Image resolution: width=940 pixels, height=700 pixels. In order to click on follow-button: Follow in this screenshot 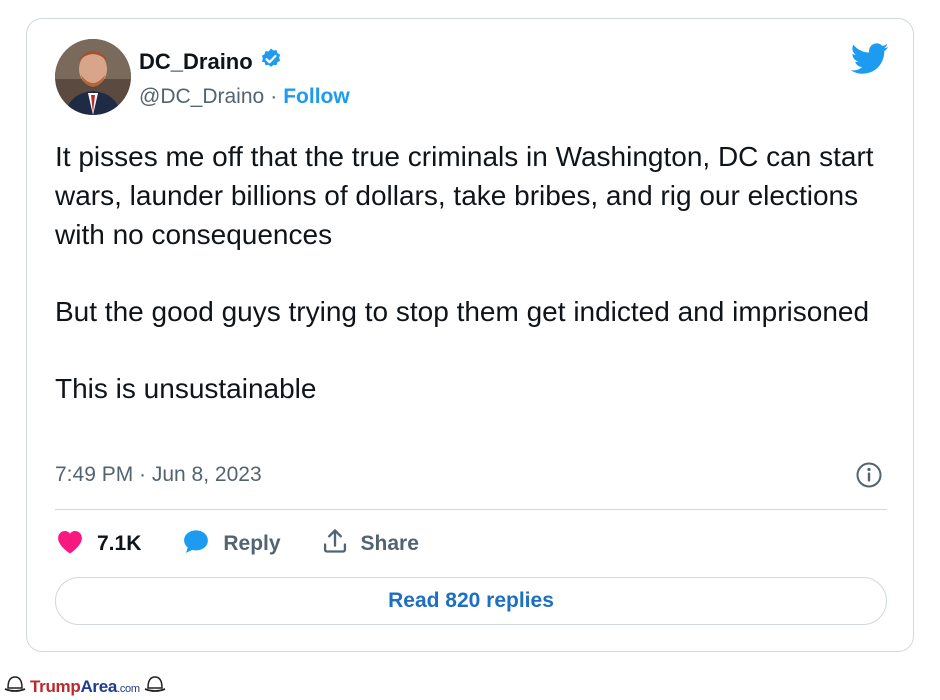, I will do `click(316, 97)`.